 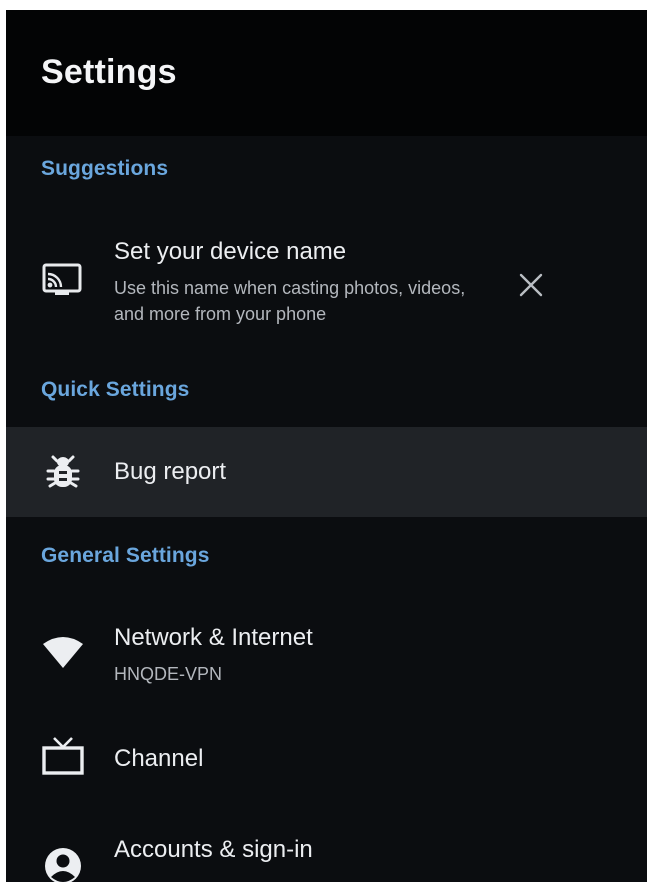 I want to click on section-label-general-settings: General Settings, so click(x=125, y=555).